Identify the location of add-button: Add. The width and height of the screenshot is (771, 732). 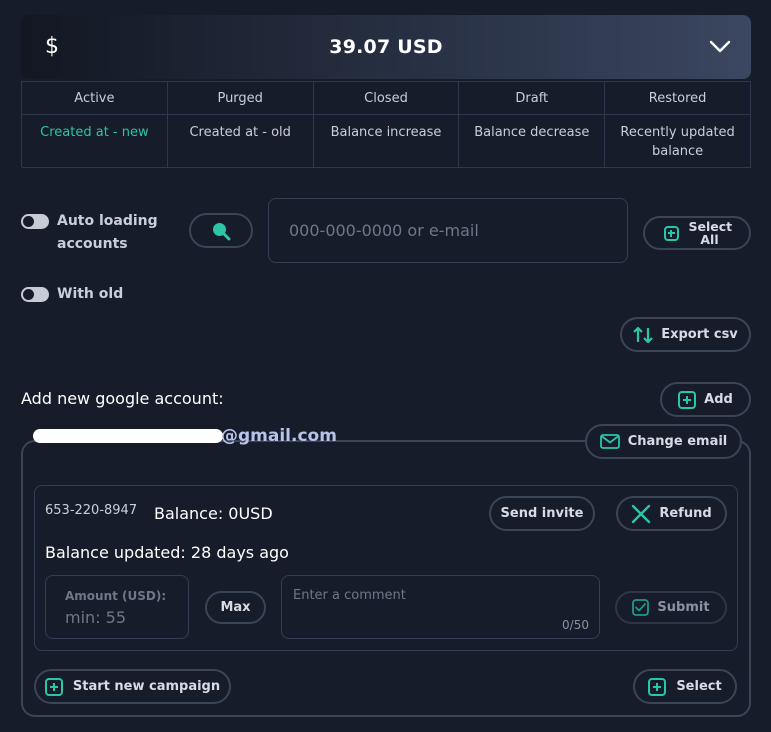
(705, 399).